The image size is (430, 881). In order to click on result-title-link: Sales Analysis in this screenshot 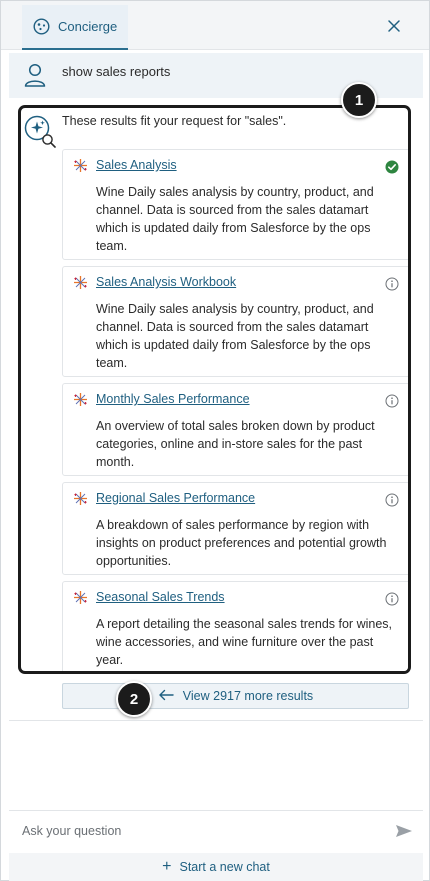, I will do `click(136, 165)`.